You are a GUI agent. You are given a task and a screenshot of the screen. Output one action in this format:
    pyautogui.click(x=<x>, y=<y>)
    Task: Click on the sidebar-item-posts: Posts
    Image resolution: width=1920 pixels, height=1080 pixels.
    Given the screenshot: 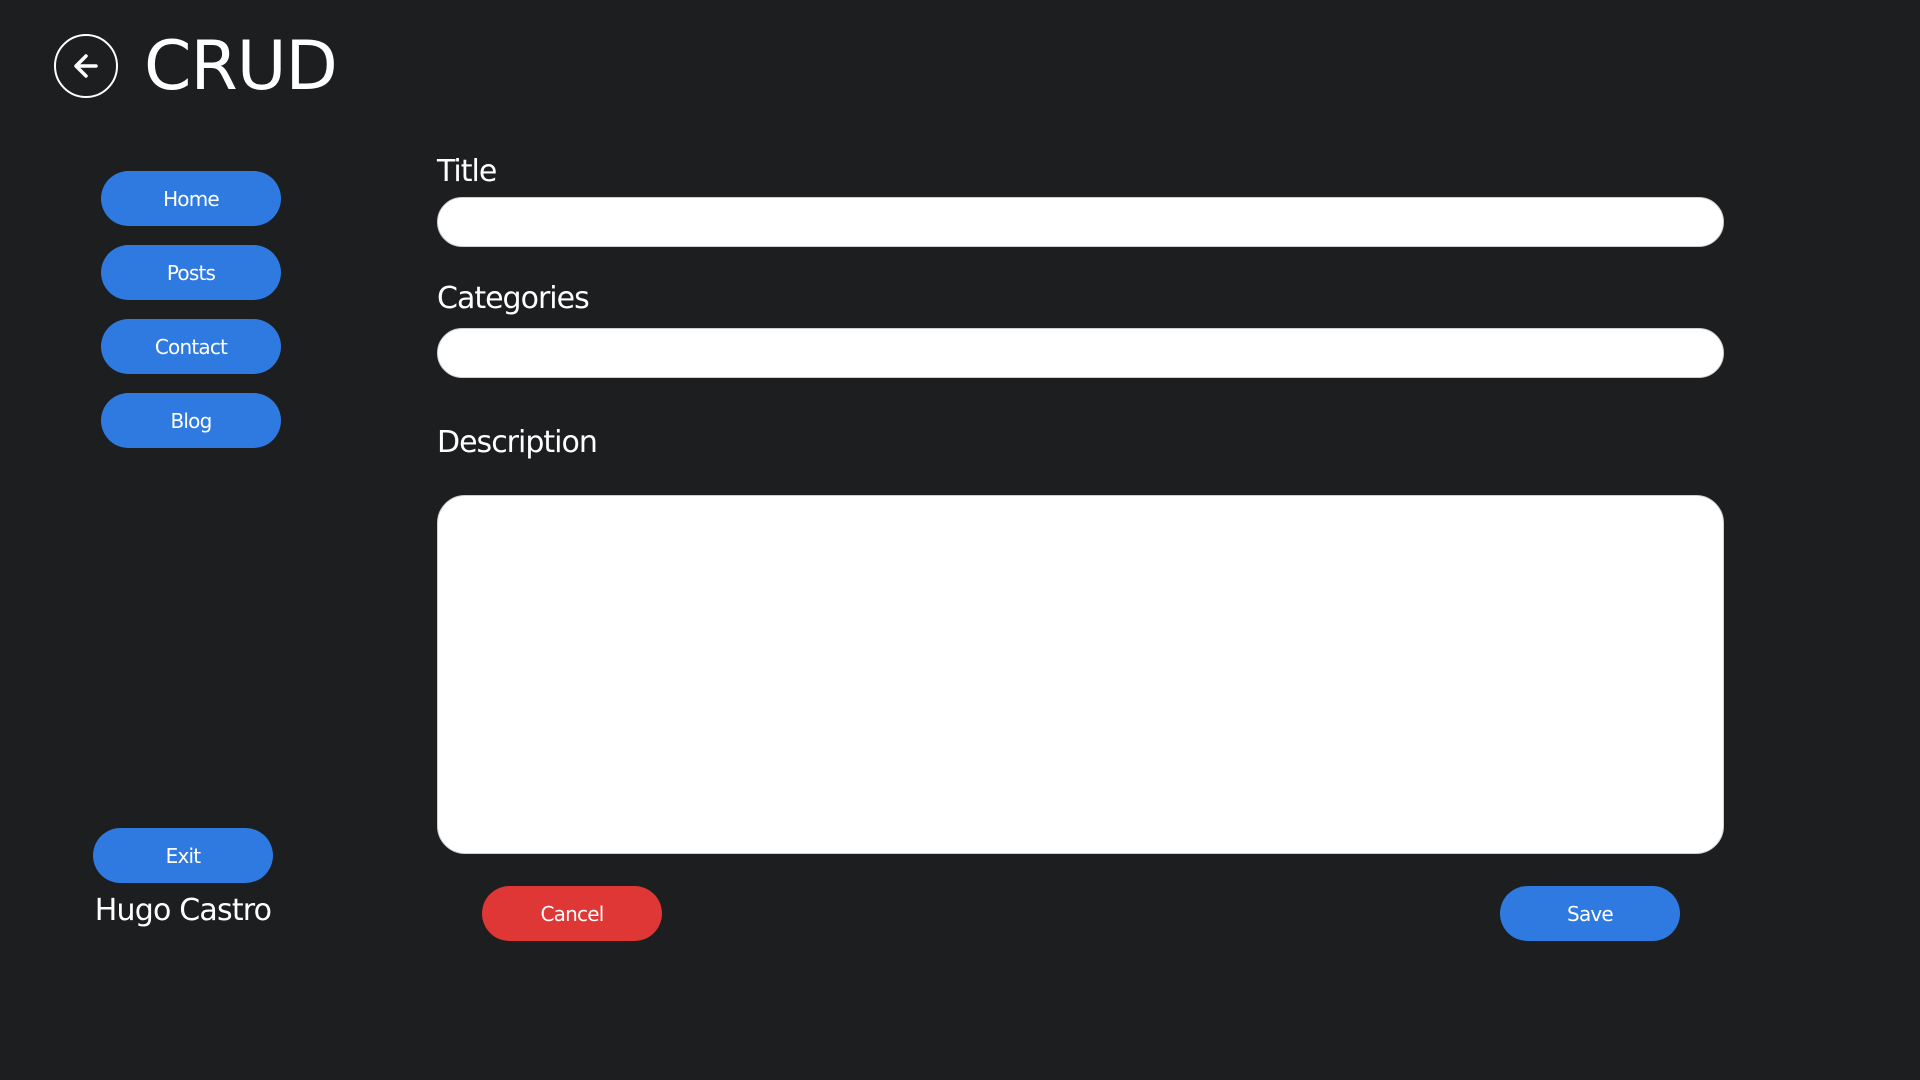 What is the action you would take?
    pyautogui.click(x=191, y=272)
    